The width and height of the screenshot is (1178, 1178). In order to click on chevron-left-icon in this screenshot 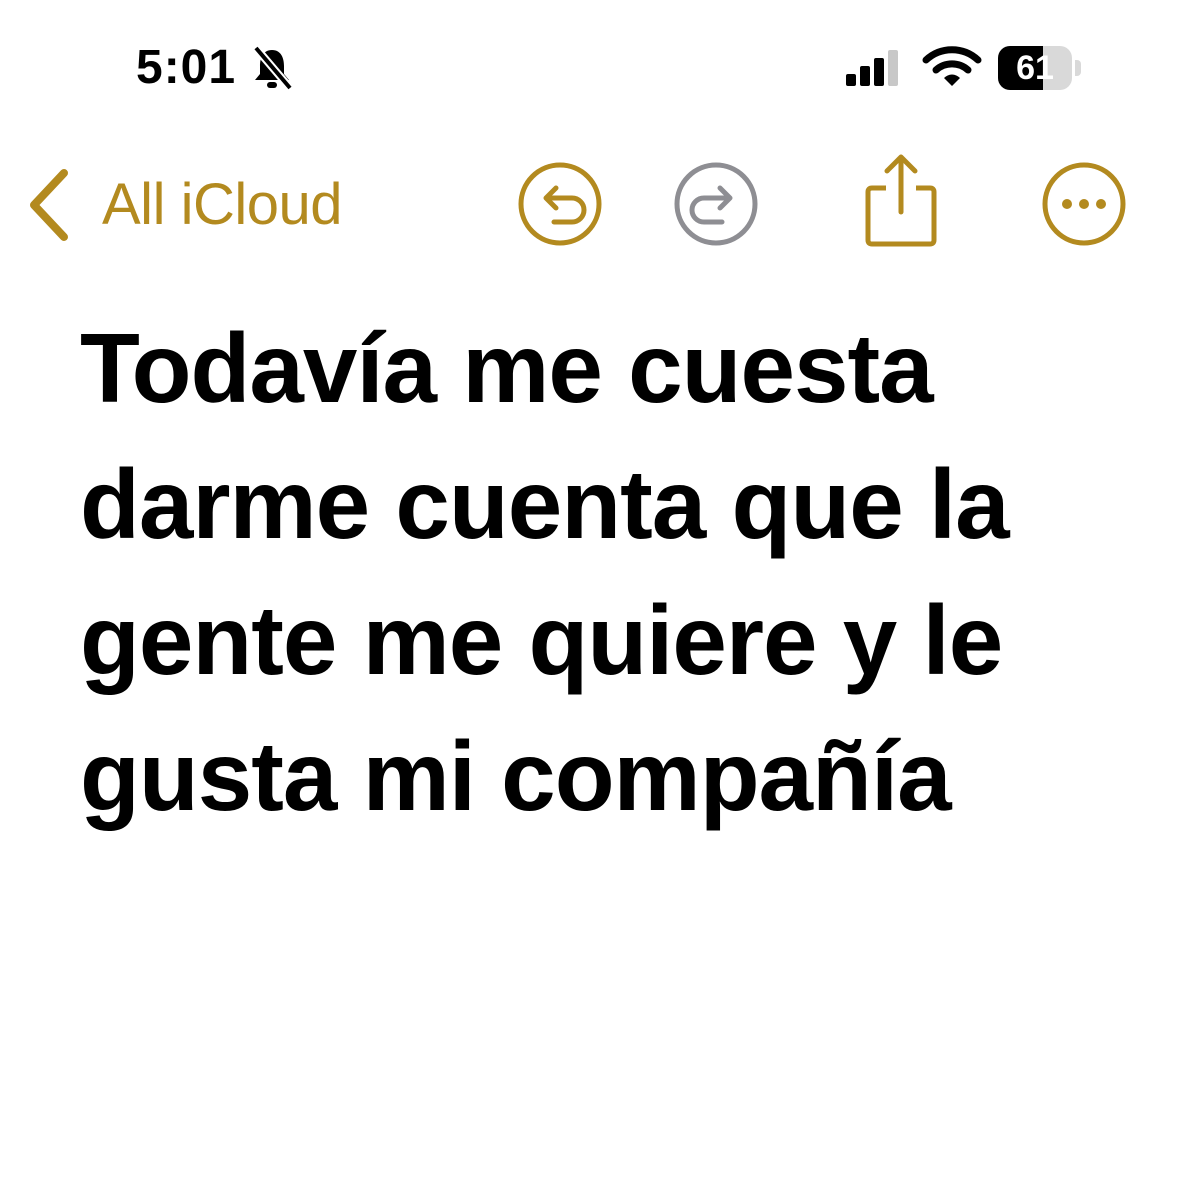, I will do `click(49, 205)`.